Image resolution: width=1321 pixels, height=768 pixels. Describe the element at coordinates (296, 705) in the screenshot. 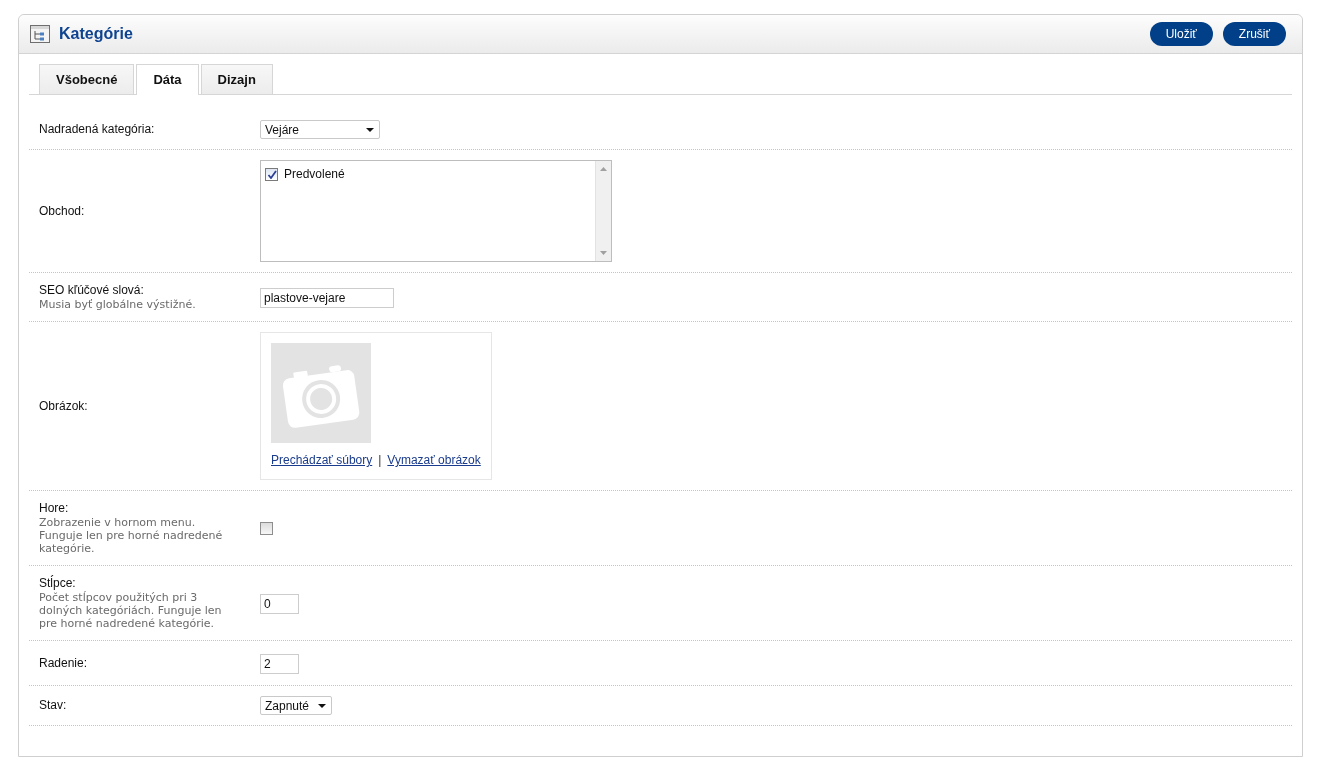

I see `dropdown: Zapnuté` at that location.